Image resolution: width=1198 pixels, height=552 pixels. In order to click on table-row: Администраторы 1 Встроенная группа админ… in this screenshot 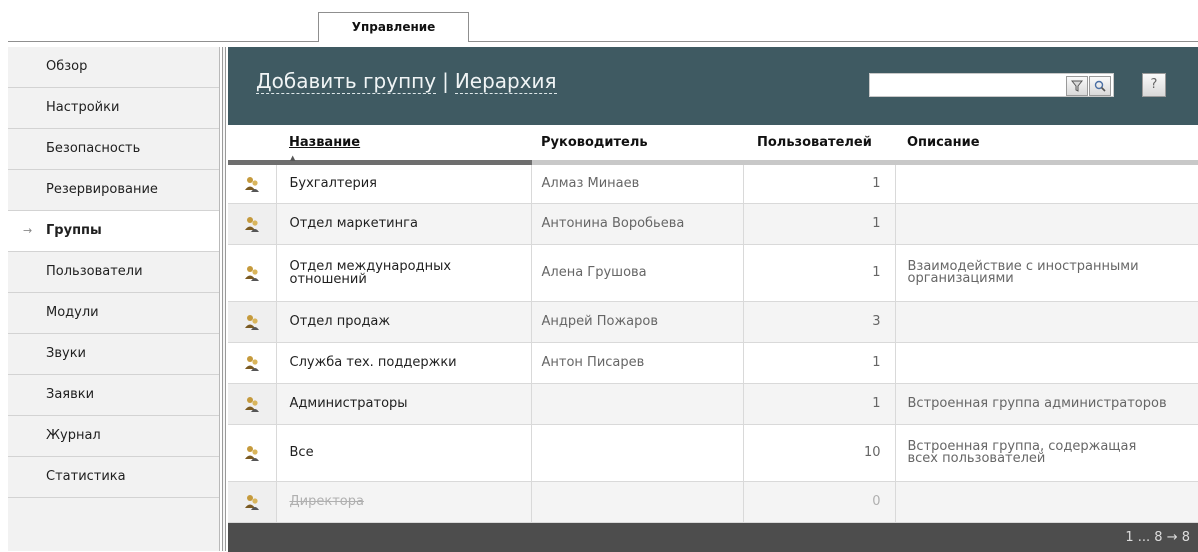, I will do `click(713, 404)`.